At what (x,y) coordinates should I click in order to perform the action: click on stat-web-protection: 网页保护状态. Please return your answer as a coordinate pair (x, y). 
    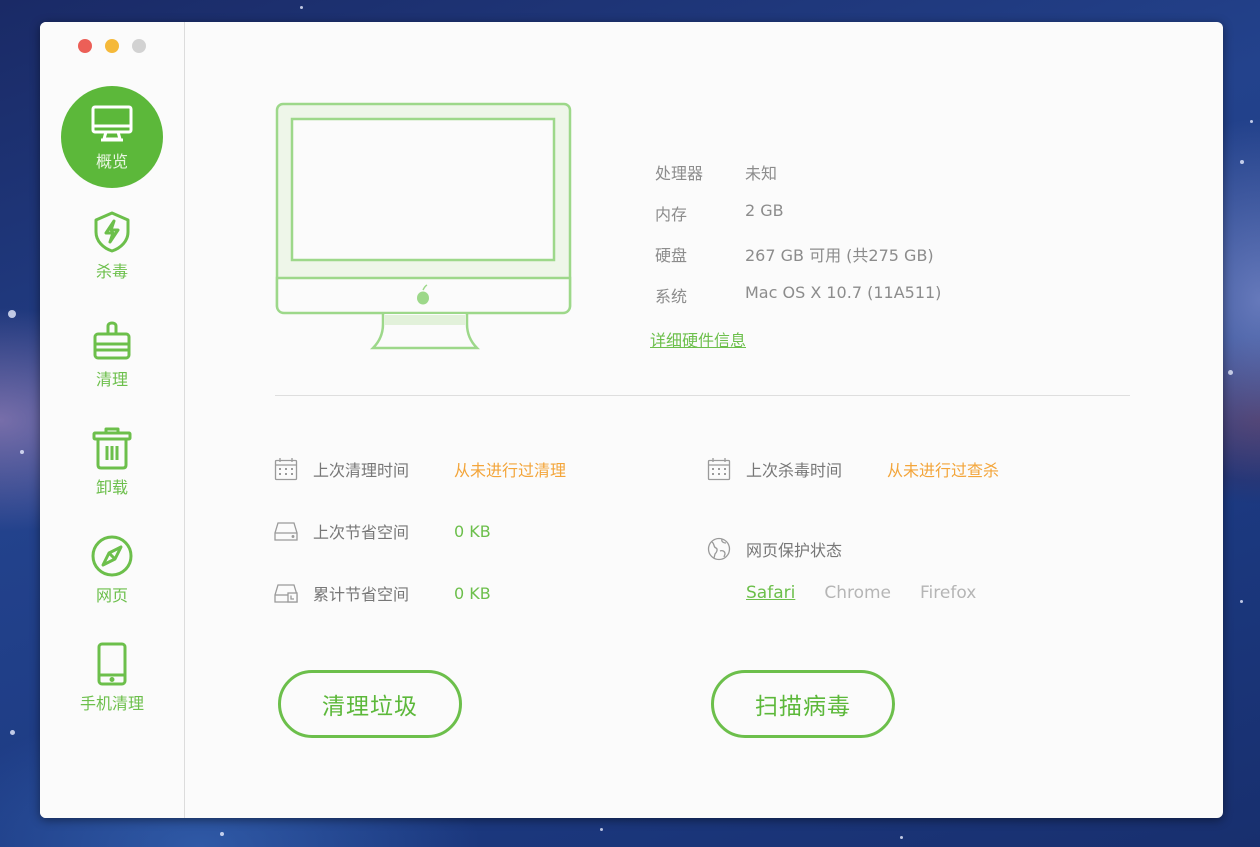
    Looking at the image, I should click on (796, 549).